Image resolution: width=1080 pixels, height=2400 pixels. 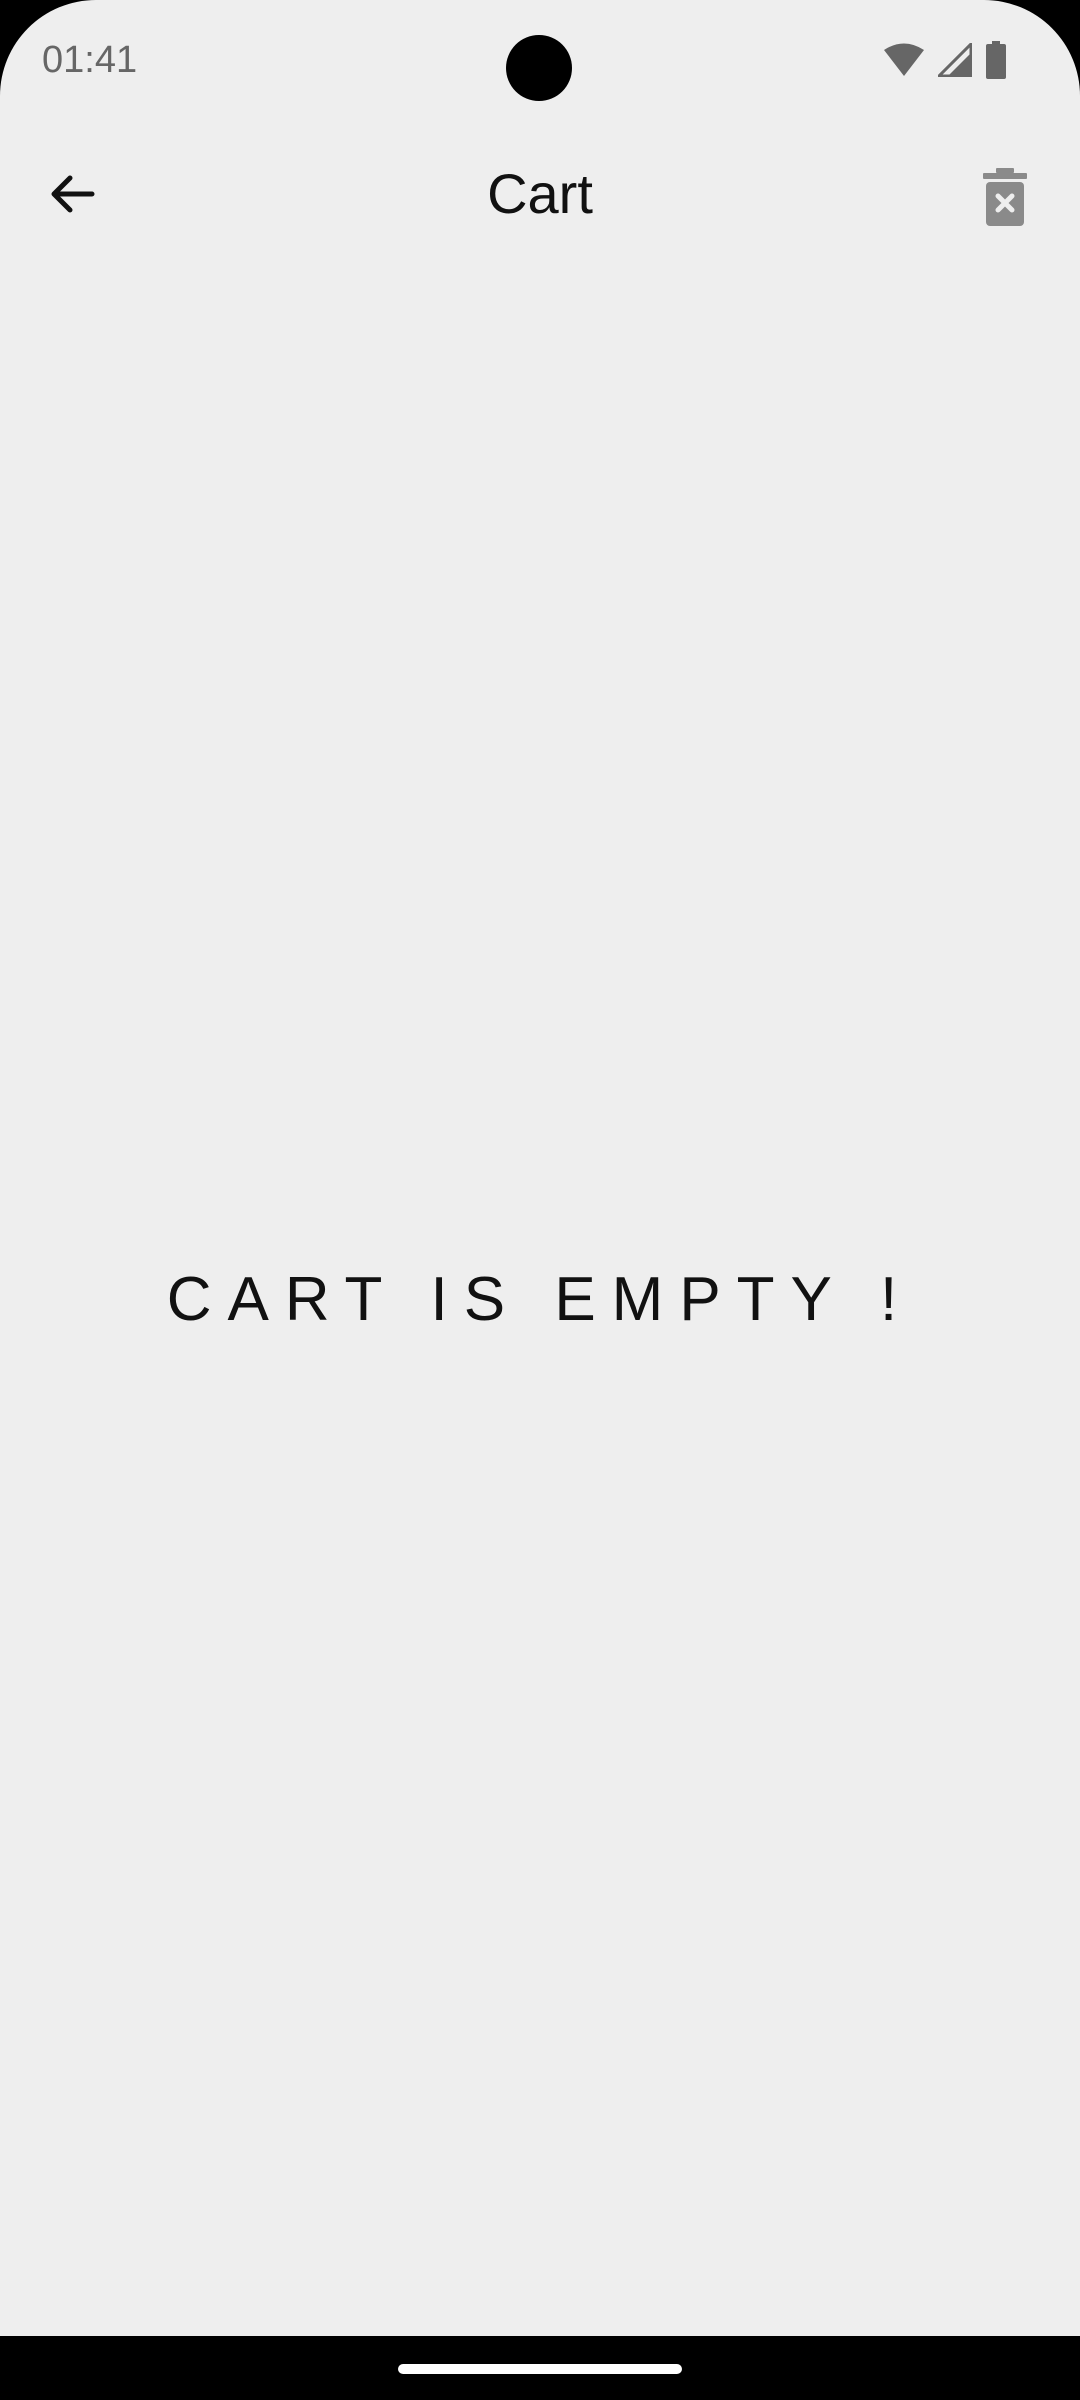 I want to click on status-time: 01:41, so click(x=90, y=60).